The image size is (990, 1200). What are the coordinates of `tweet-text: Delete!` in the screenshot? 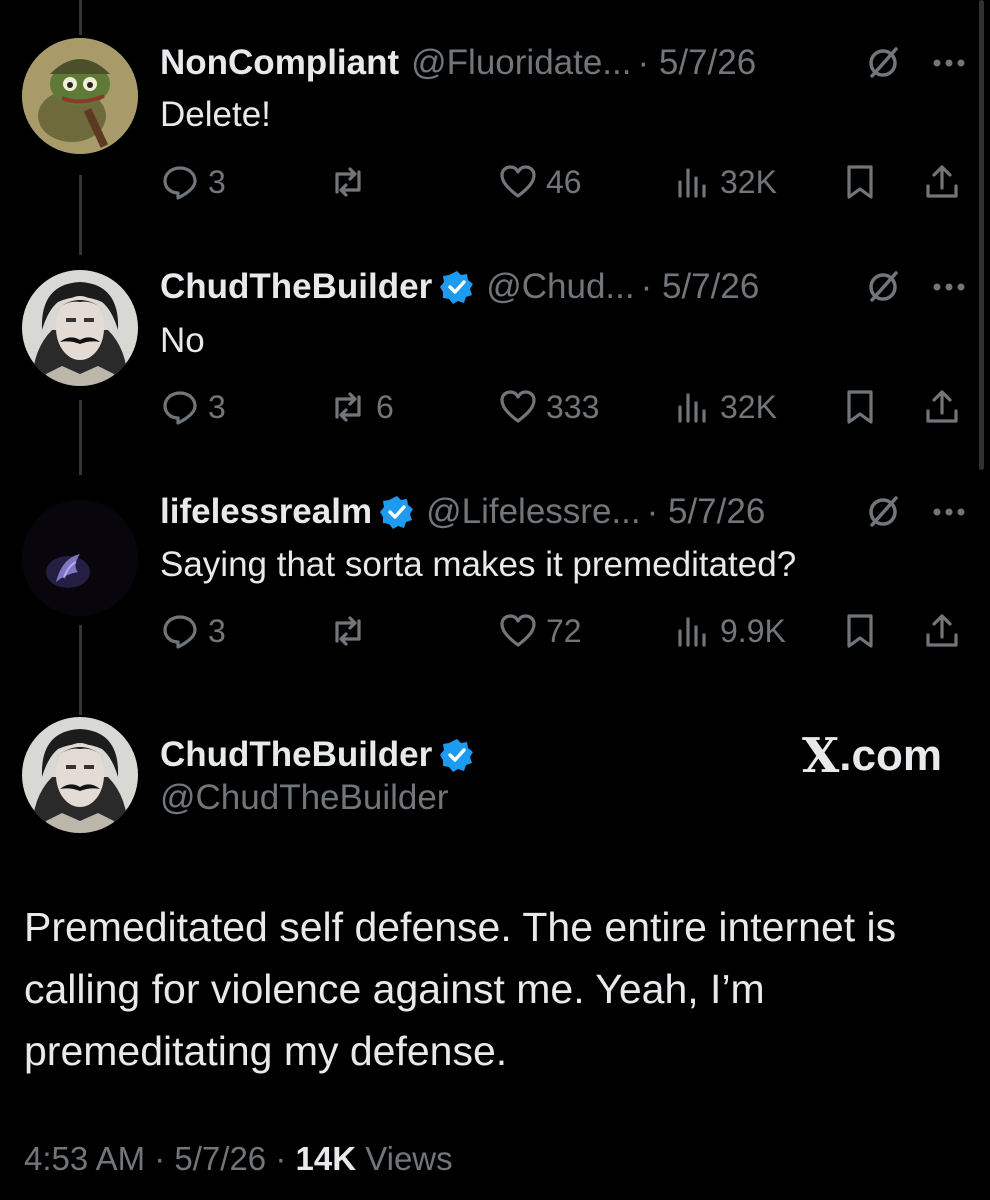 It's located at (215, 114).